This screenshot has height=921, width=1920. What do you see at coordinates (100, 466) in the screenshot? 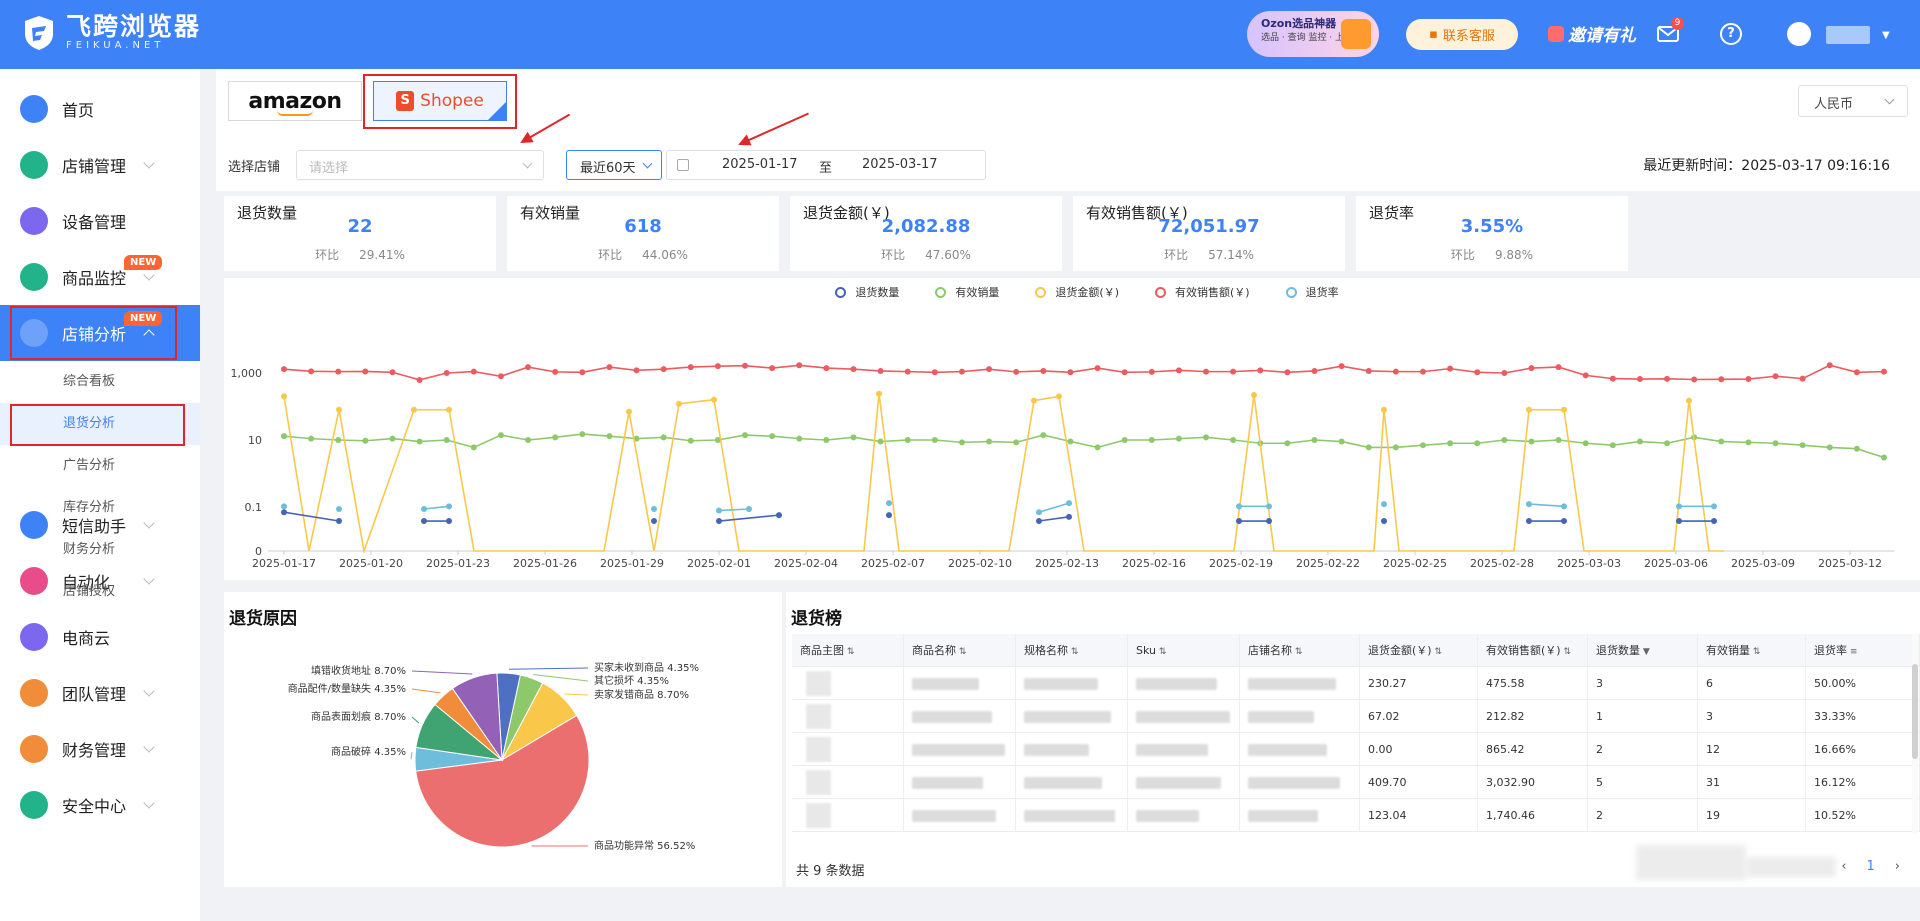
I see `sidebar-subitem-2: 广告分析` at bounding box center [100, 466].